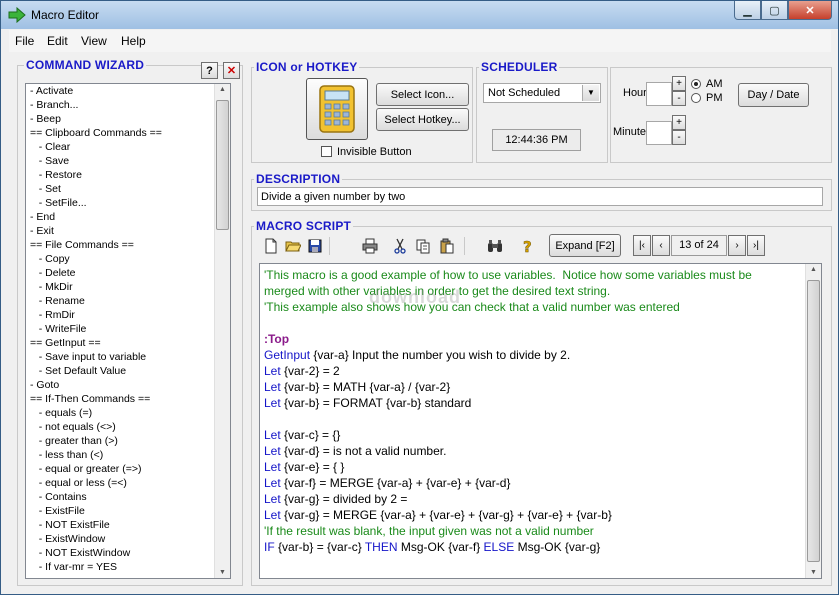 The width and height of the screenshot is (839, 595). What do you see at coordinates (337, 109) in the screenshot?
I see `macro-icon-button` at bounding box center [337, 109].